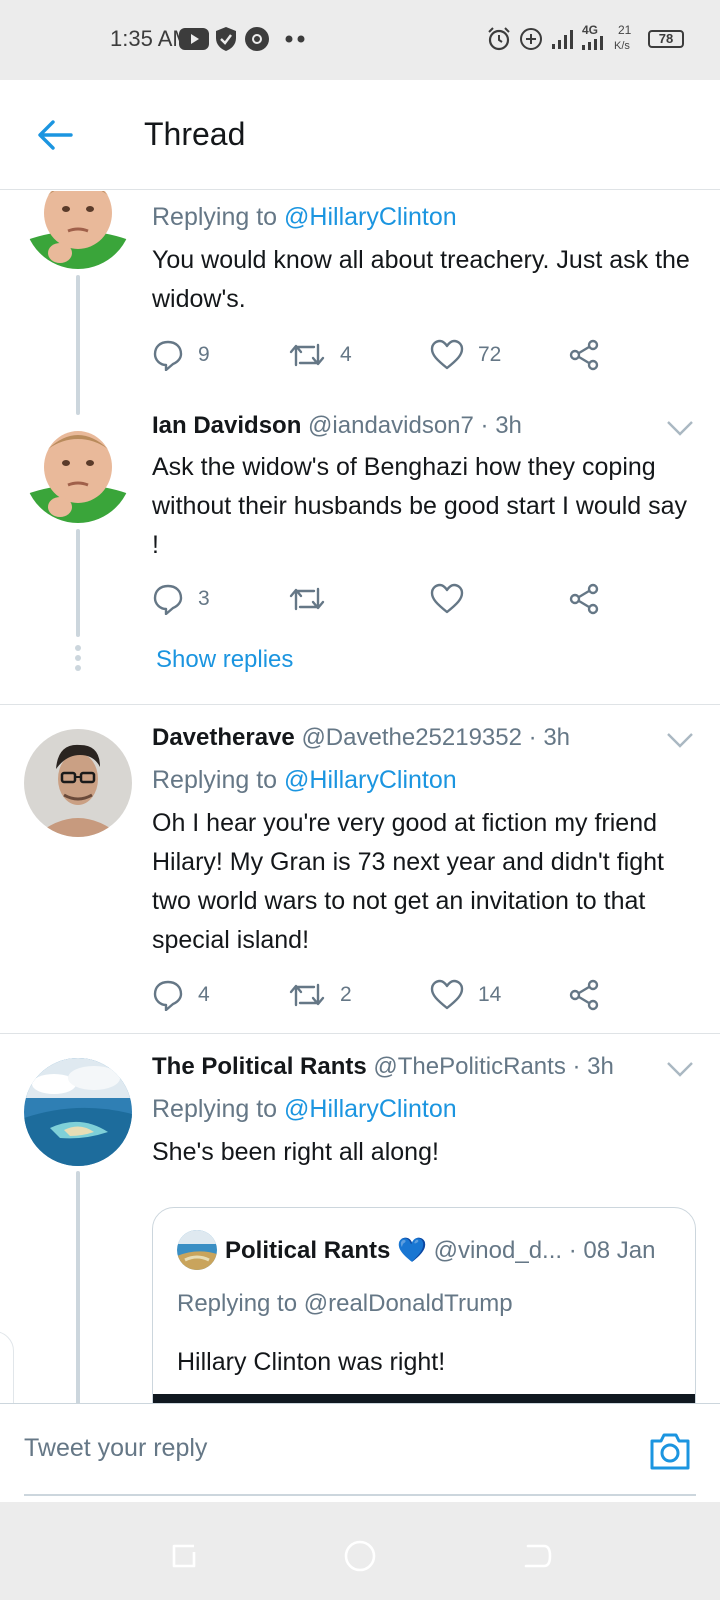 The width and height of the screenshot is (720, 1600). What do you see at coordinates (360, 1556) in the screenshot?
I see `home-icon` at bounding box center [360, 1556].